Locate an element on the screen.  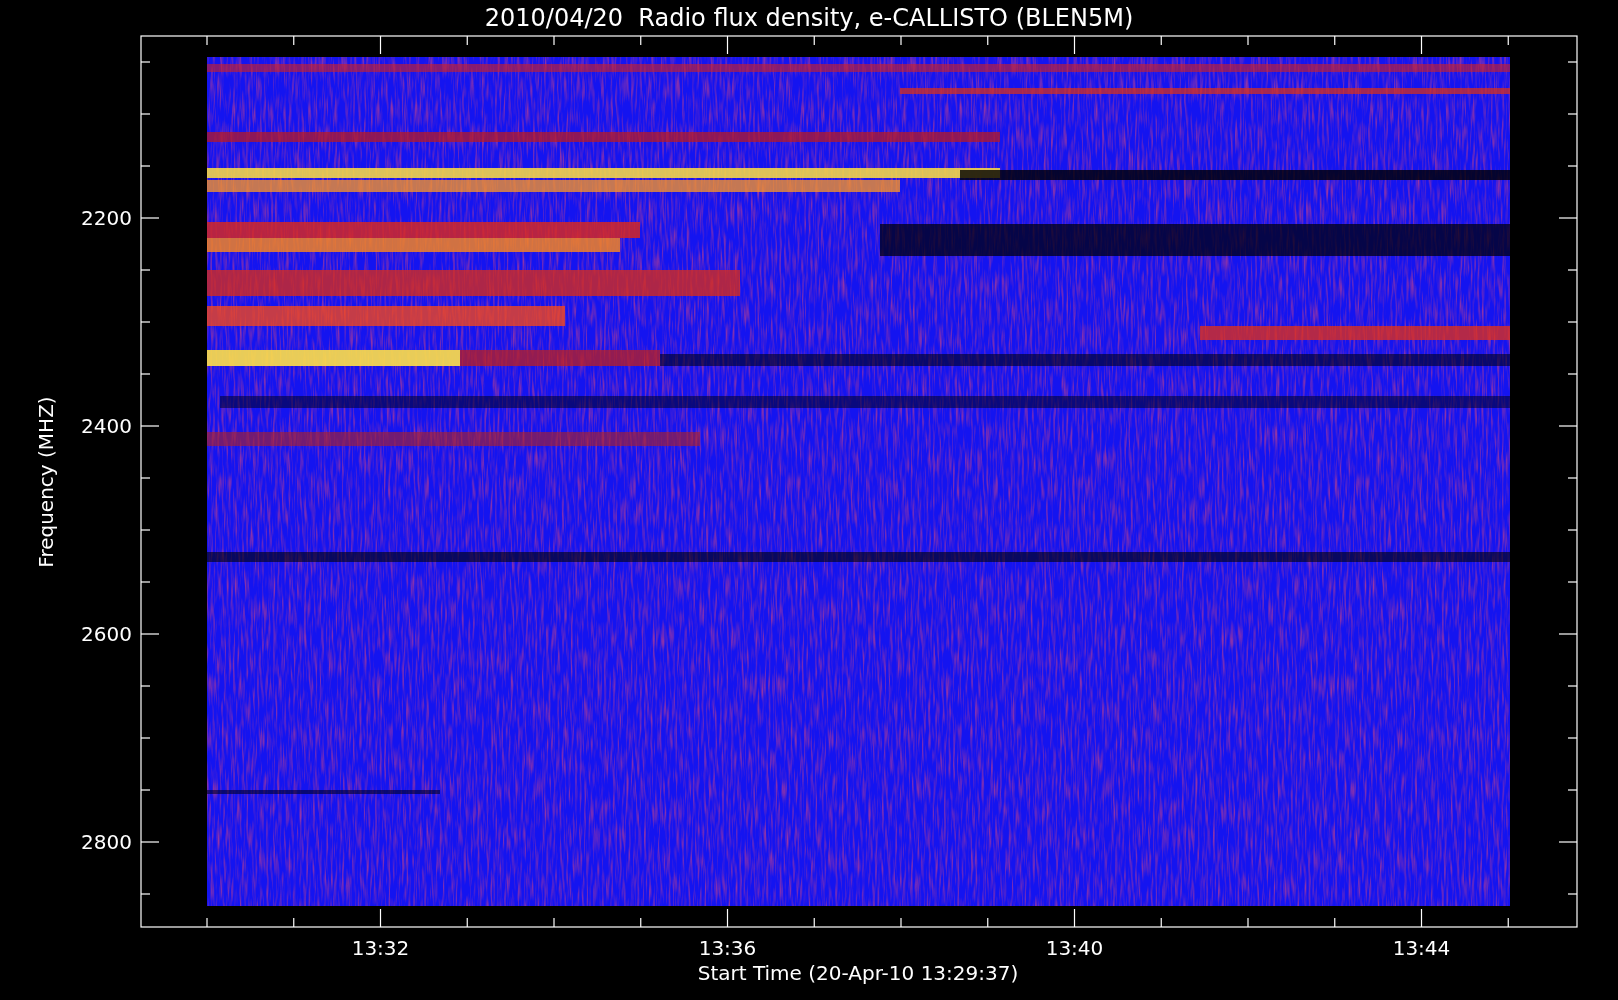
y-tick-label: 2400 is located at coordinates (106, 426).